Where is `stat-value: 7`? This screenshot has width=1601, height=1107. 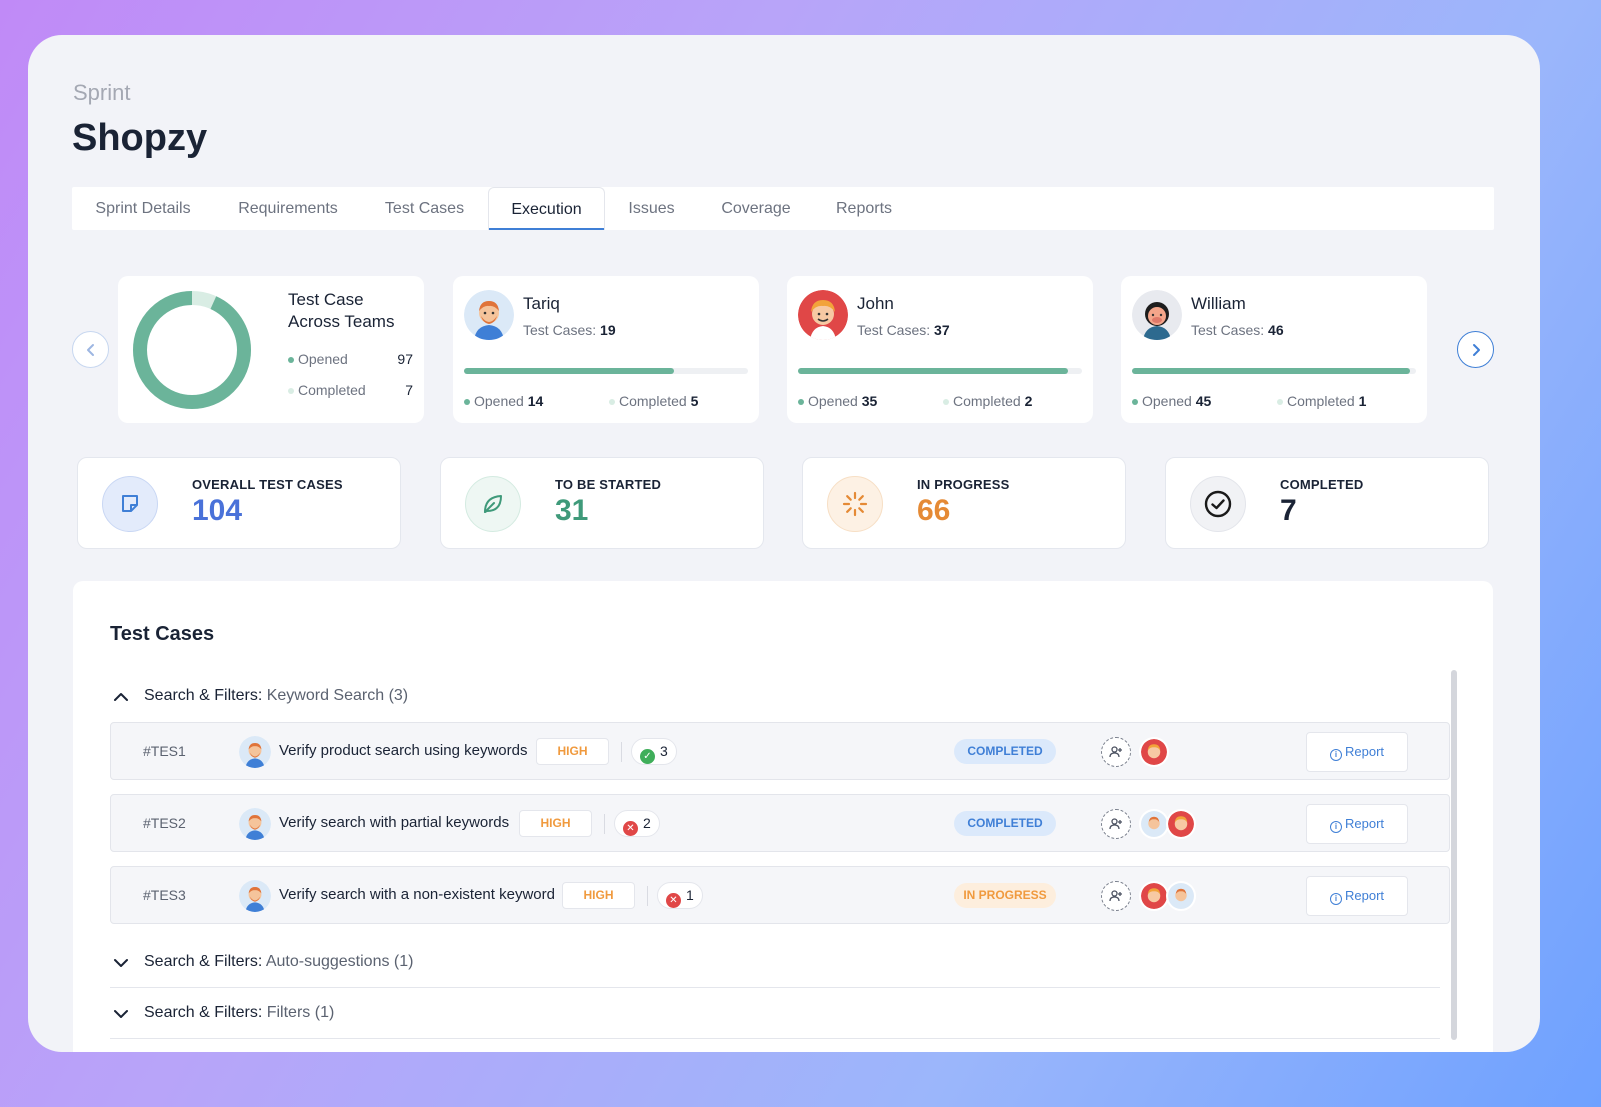 stat-value: 7 is located at coordinates (1288, 510).